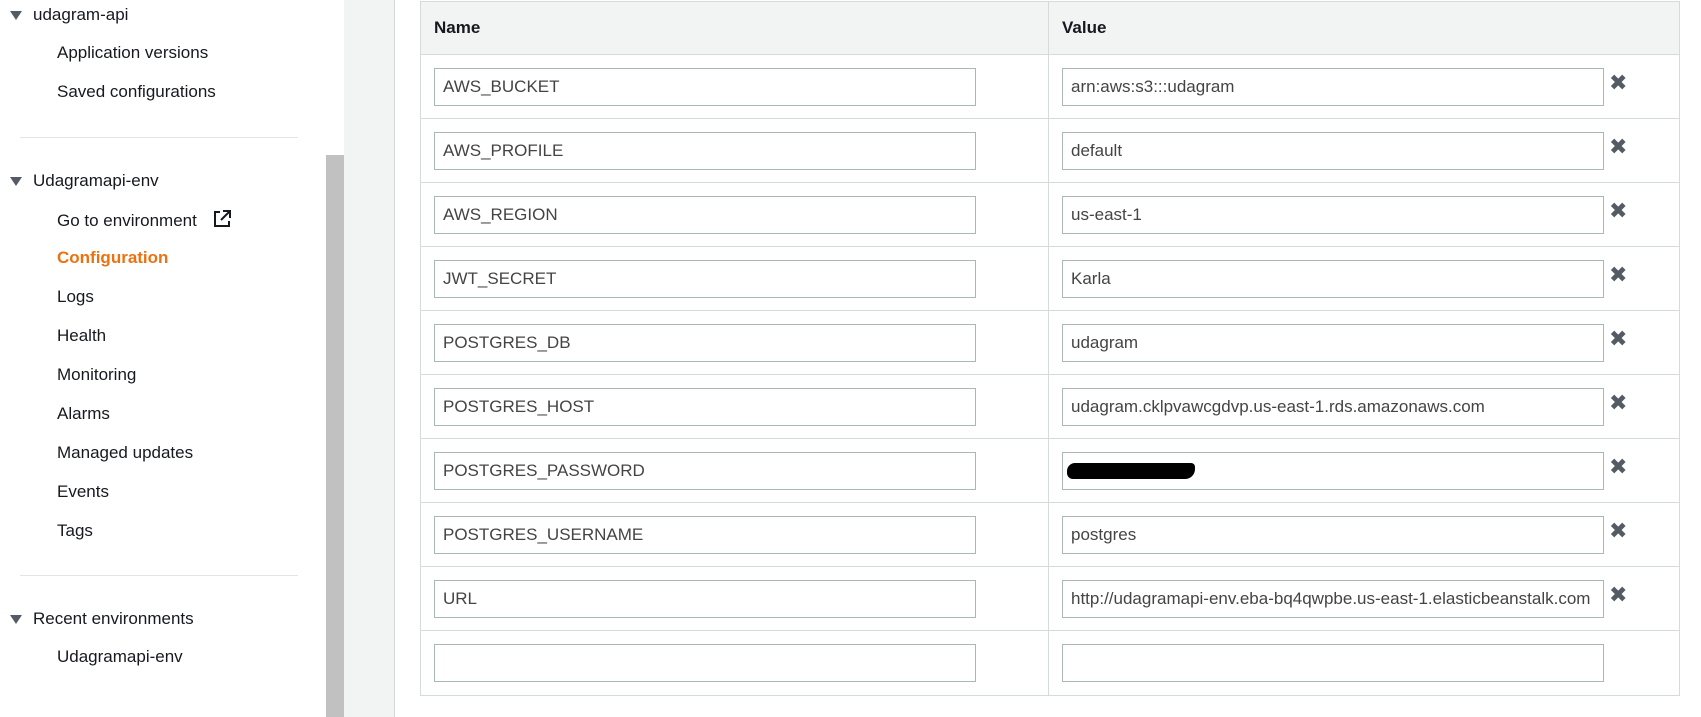 Image resolution: width=1701 pixels, height=717 pixels. Describe the element at coordinates (1084, 27) in the screenshot. I see `column-header-value: Value` at that location.